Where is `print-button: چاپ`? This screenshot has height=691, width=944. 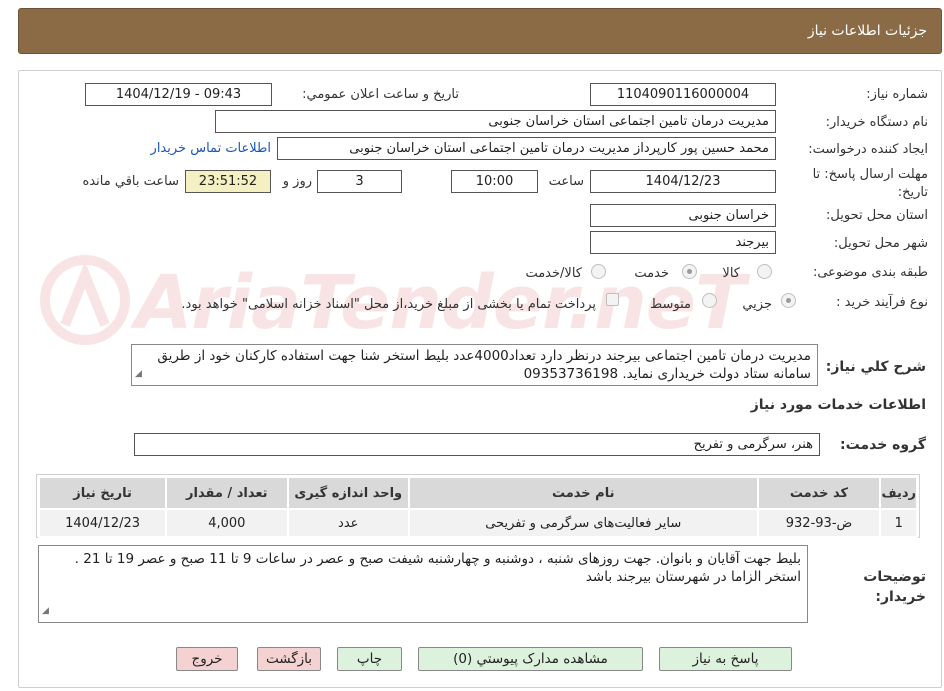 print-button: چاپ is located at coordinates (369, 659).